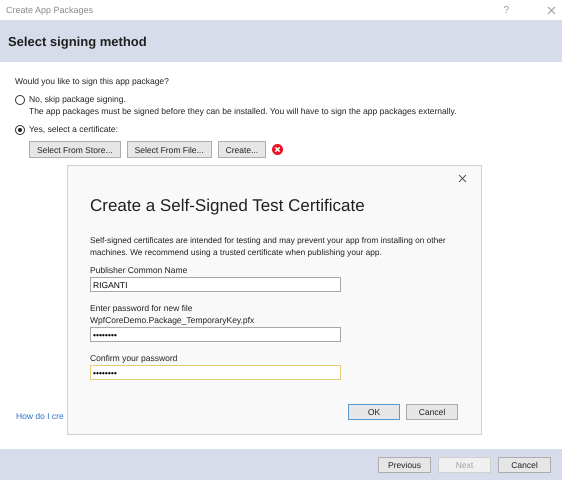  I want to click on footer-button: Previous, so click(404, 464).